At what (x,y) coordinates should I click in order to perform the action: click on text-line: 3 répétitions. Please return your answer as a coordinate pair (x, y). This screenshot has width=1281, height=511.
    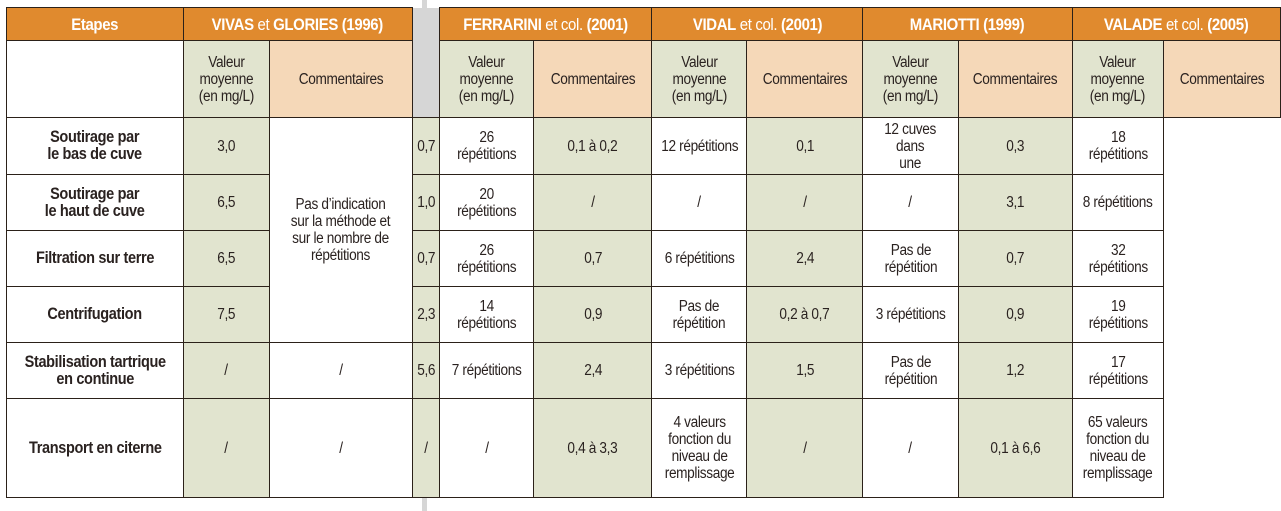
    Looking at the image, I should click on (699, 370).